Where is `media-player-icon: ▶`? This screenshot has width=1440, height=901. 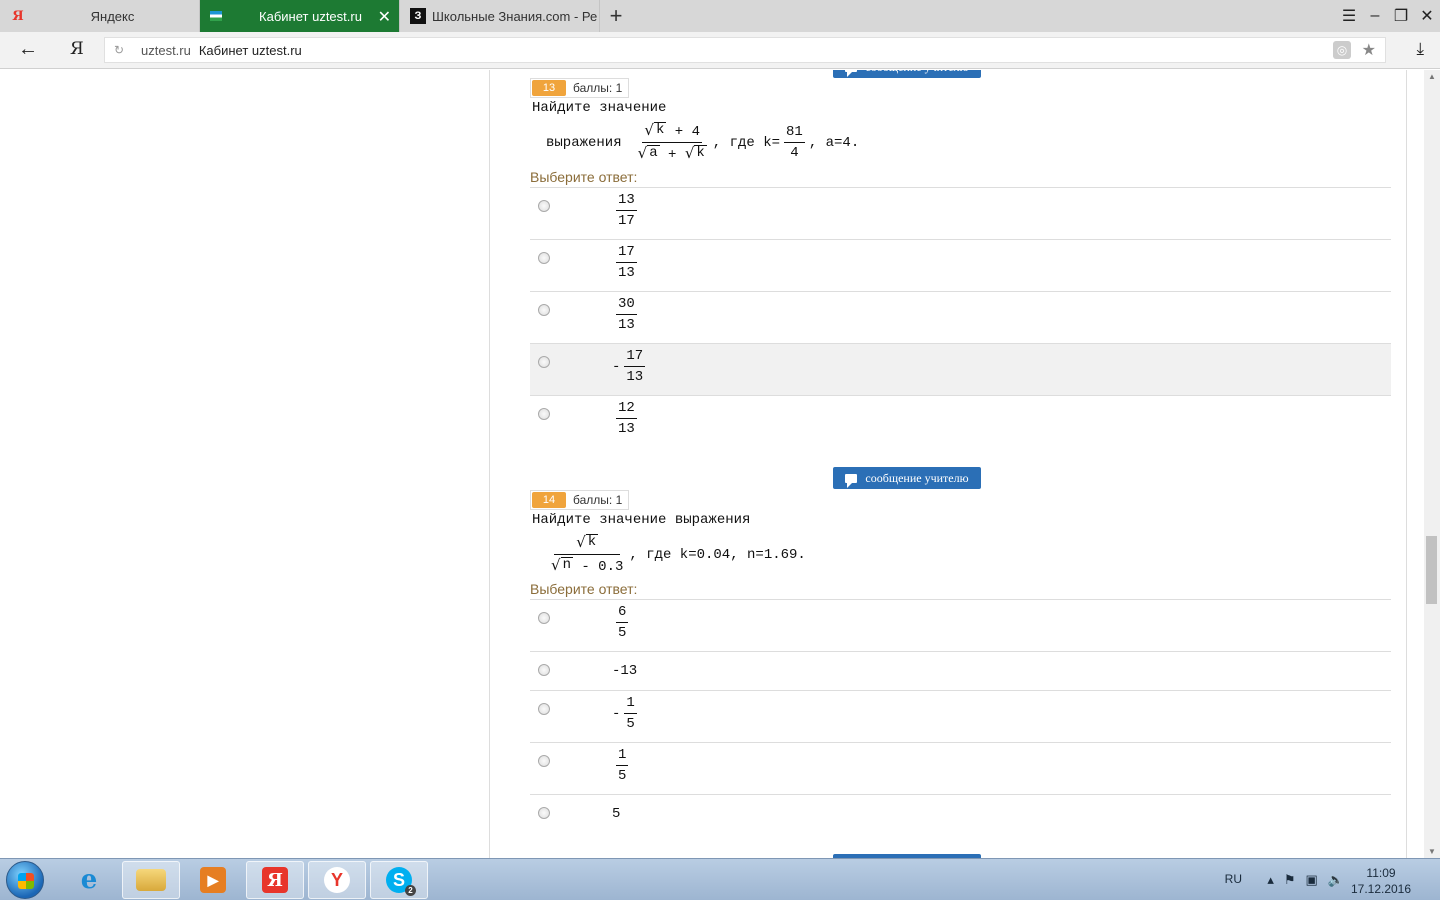 media-player-icon: ▶ is located at coordinates (213, 880).